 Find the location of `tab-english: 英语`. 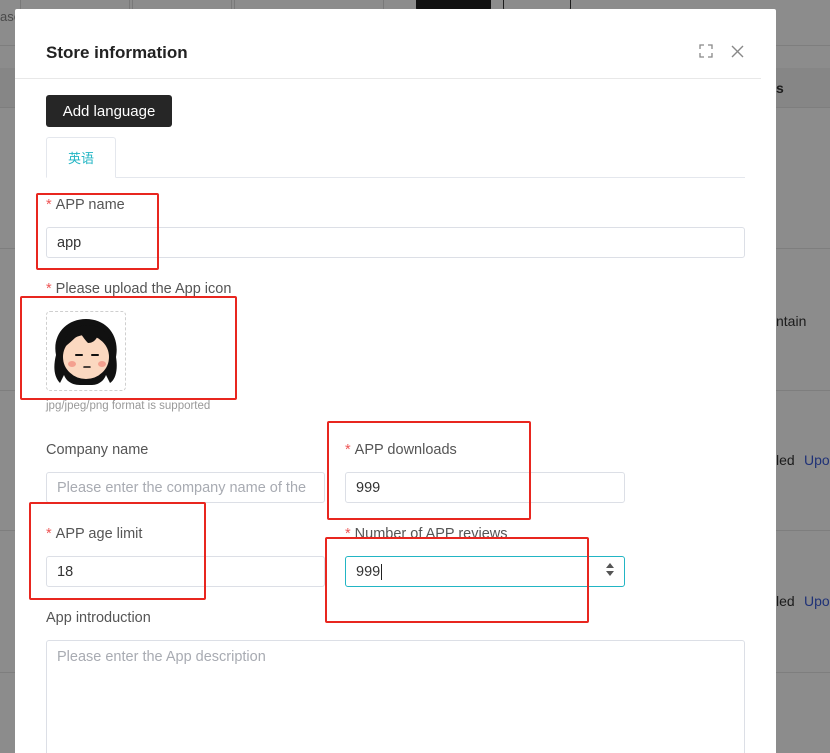

tab-english: 英语 is located at coordinates (81, 157).